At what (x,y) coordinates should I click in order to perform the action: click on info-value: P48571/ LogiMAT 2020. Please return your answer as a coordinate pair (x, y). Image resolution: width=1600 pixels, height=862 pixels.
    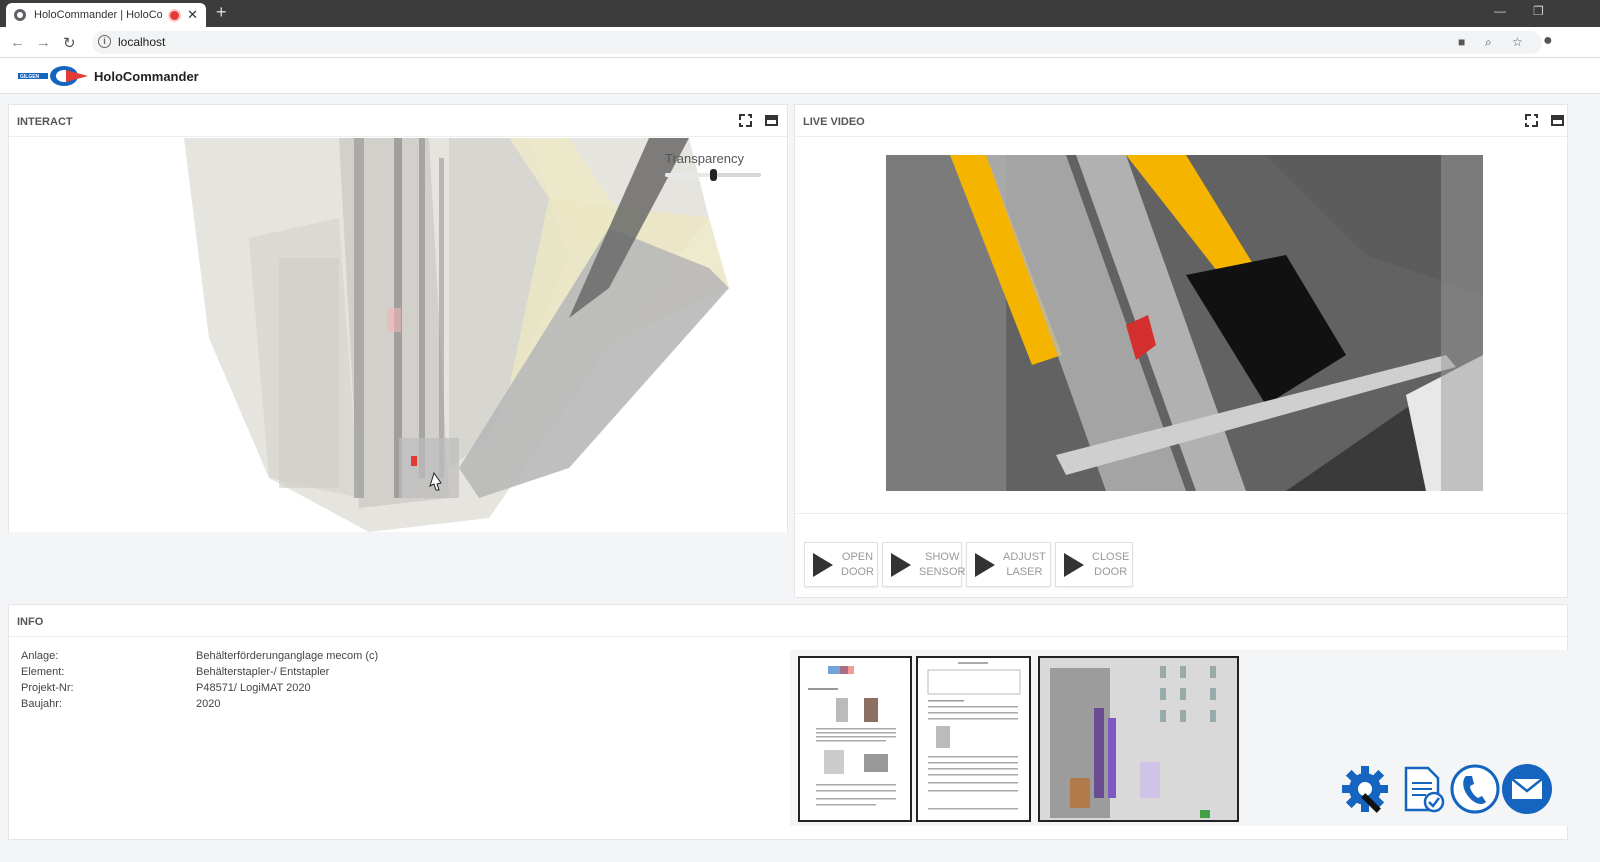
    Looking at the image, I should click on (253, 688).